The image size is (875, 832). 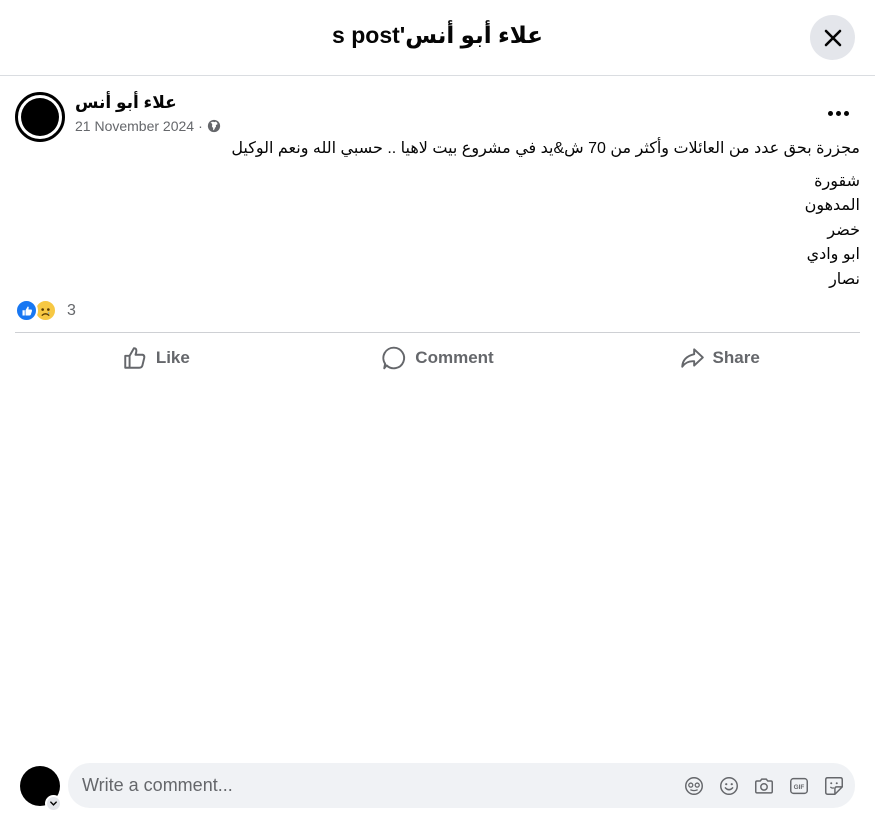 I want to click on post-date: 21 November 2024, so click(x=134, y=126).